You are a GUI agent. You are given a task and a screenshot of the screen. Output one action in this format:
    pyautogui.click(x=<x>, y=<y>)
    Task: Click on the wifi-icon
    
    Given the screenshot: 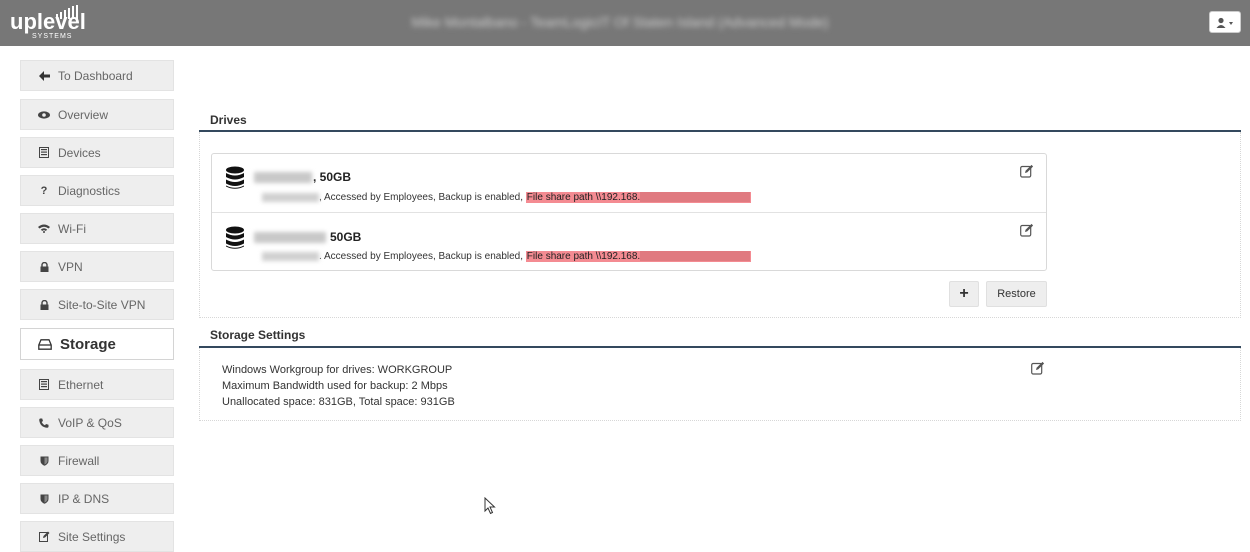 What is the action you would take?
    pyautogui.click(x=44, y=228)
    